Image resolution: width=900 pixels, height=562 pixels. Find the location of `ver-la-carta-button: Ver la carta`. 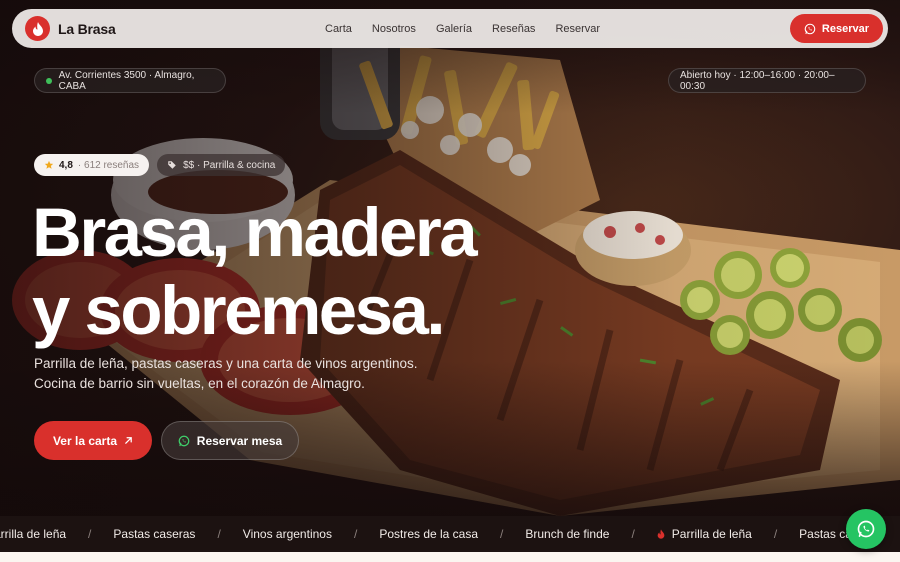

ver-la-carta-button: Ver la carta is located at coordinates (93, 440).